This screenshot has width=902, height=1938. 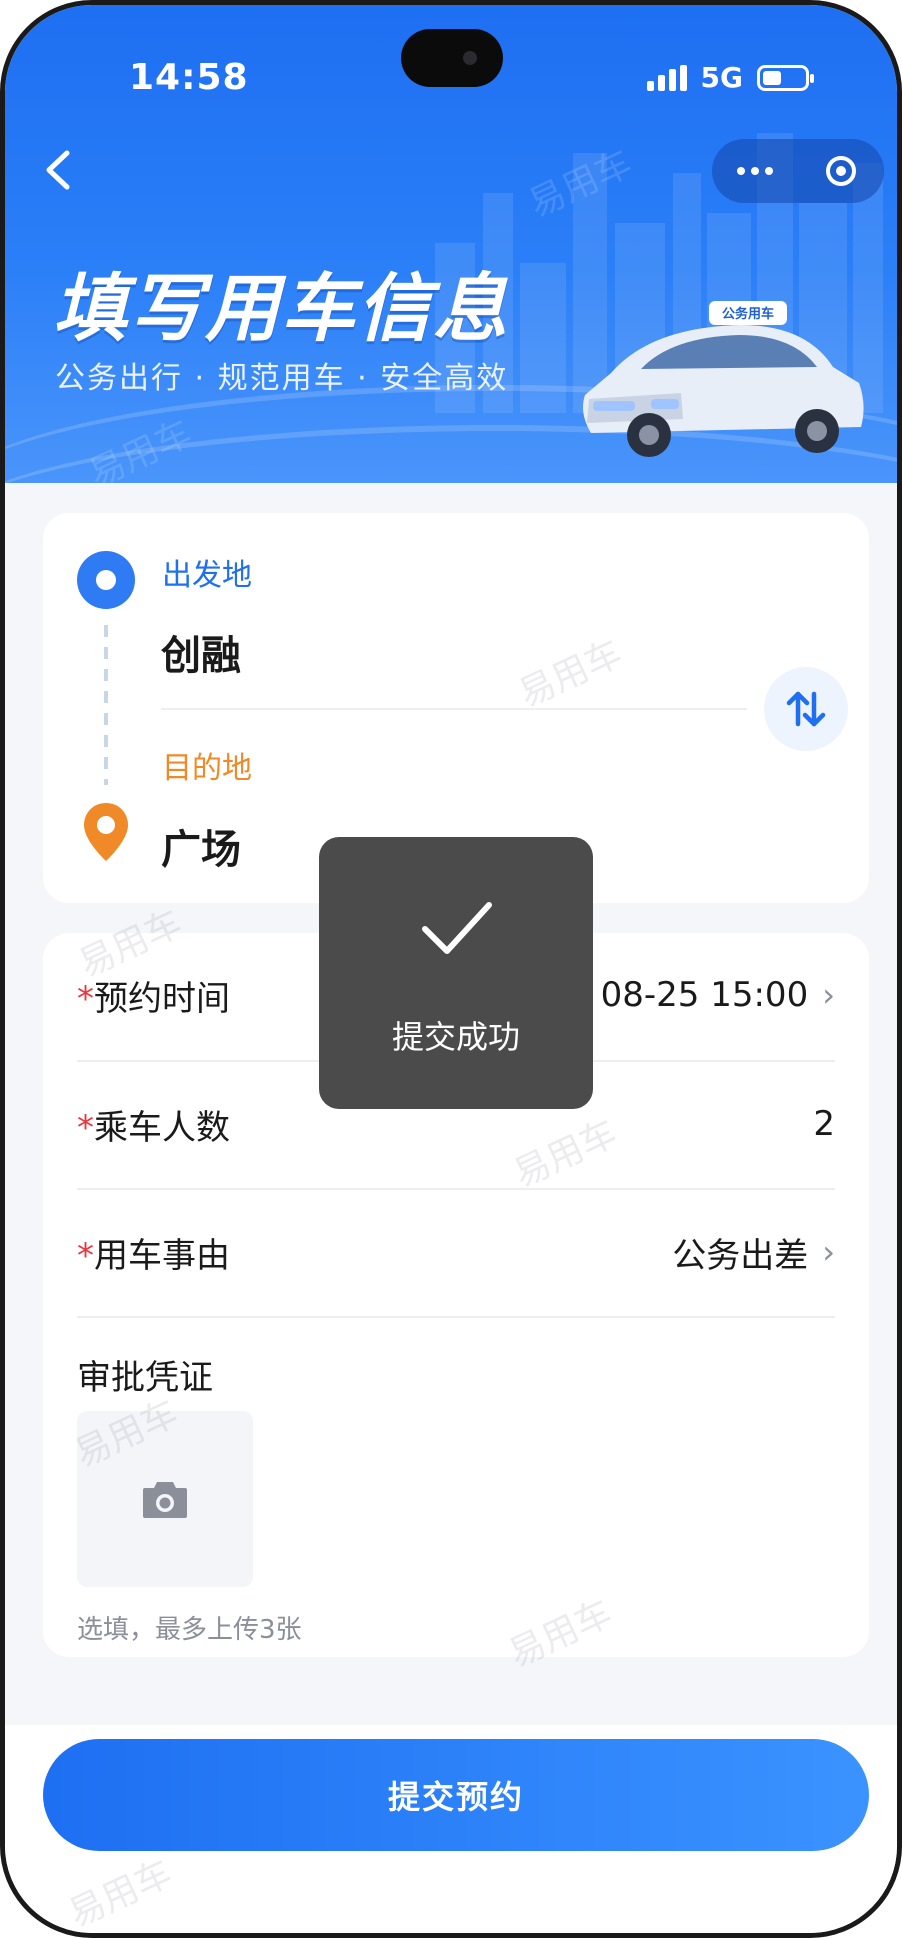 What do you see at coordinates (189, 1630) in the screenshot?
I see `upload-hint: 选填，最多上传3张` at bounding box center [189, 1630].